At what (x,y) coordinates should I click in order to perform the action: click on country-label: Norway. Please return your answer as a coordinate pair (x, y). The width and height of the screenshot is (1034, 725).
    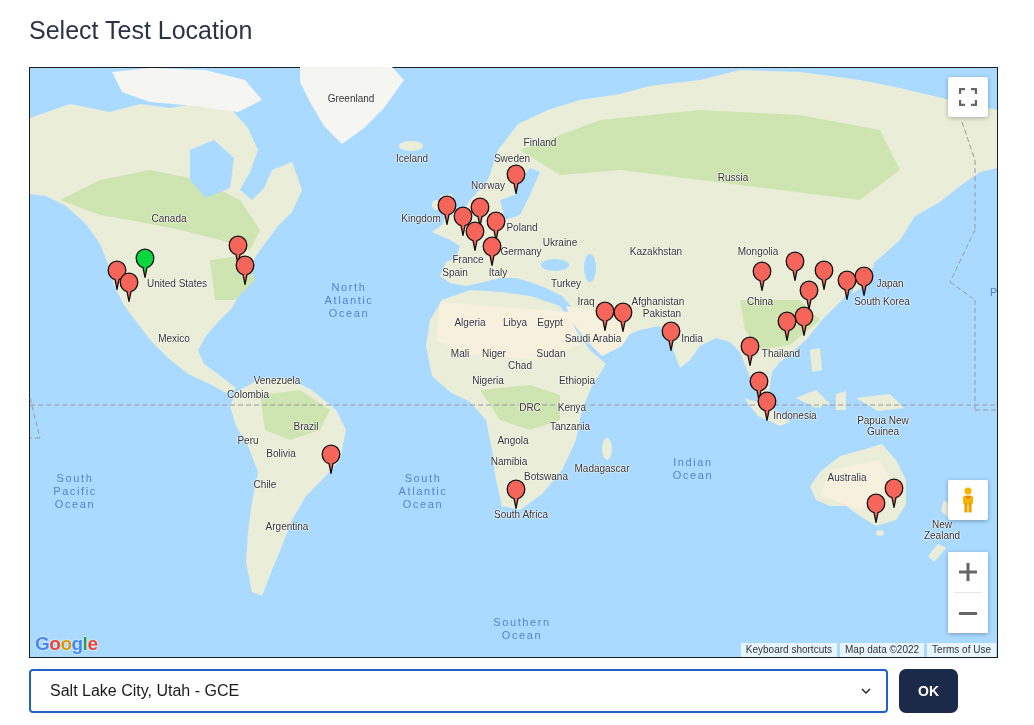
    Looking at the image, I should click on (488, 185).